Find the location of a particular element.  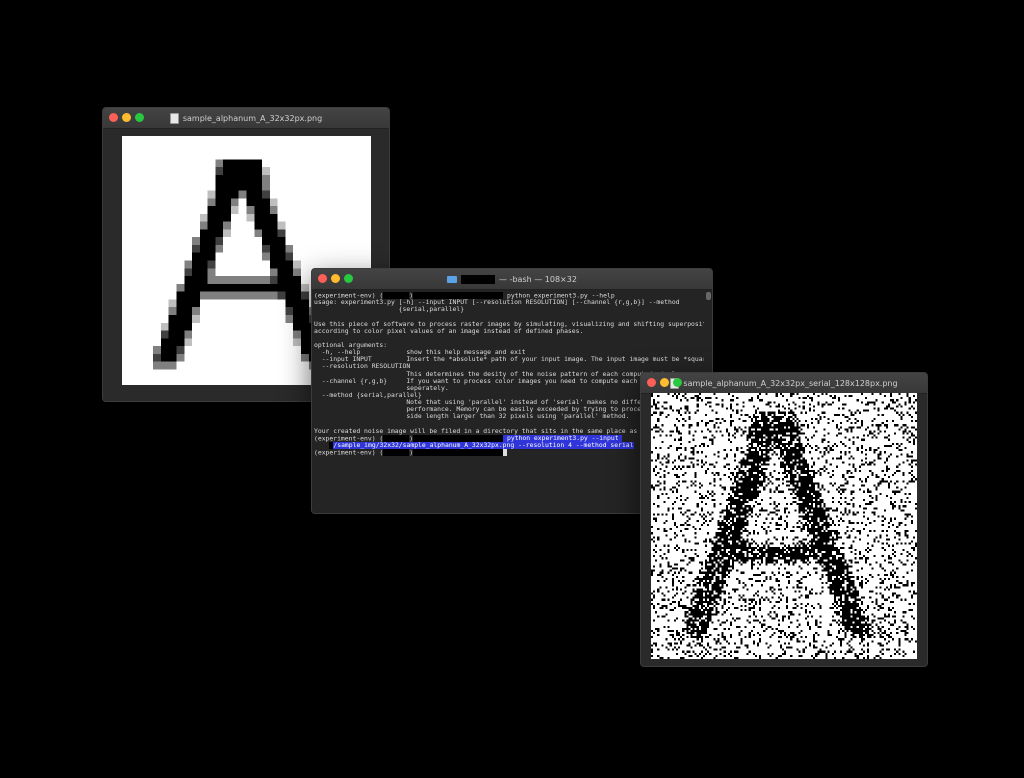

scrollbar is located at coordinates (708, 296).